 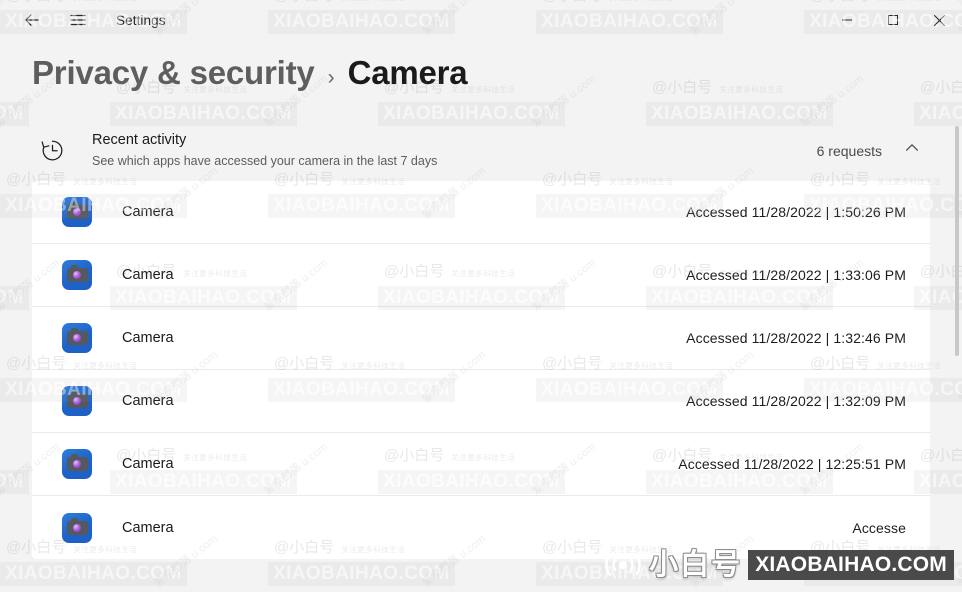 I want to click on minimize-button, so click(x=847, y=20).